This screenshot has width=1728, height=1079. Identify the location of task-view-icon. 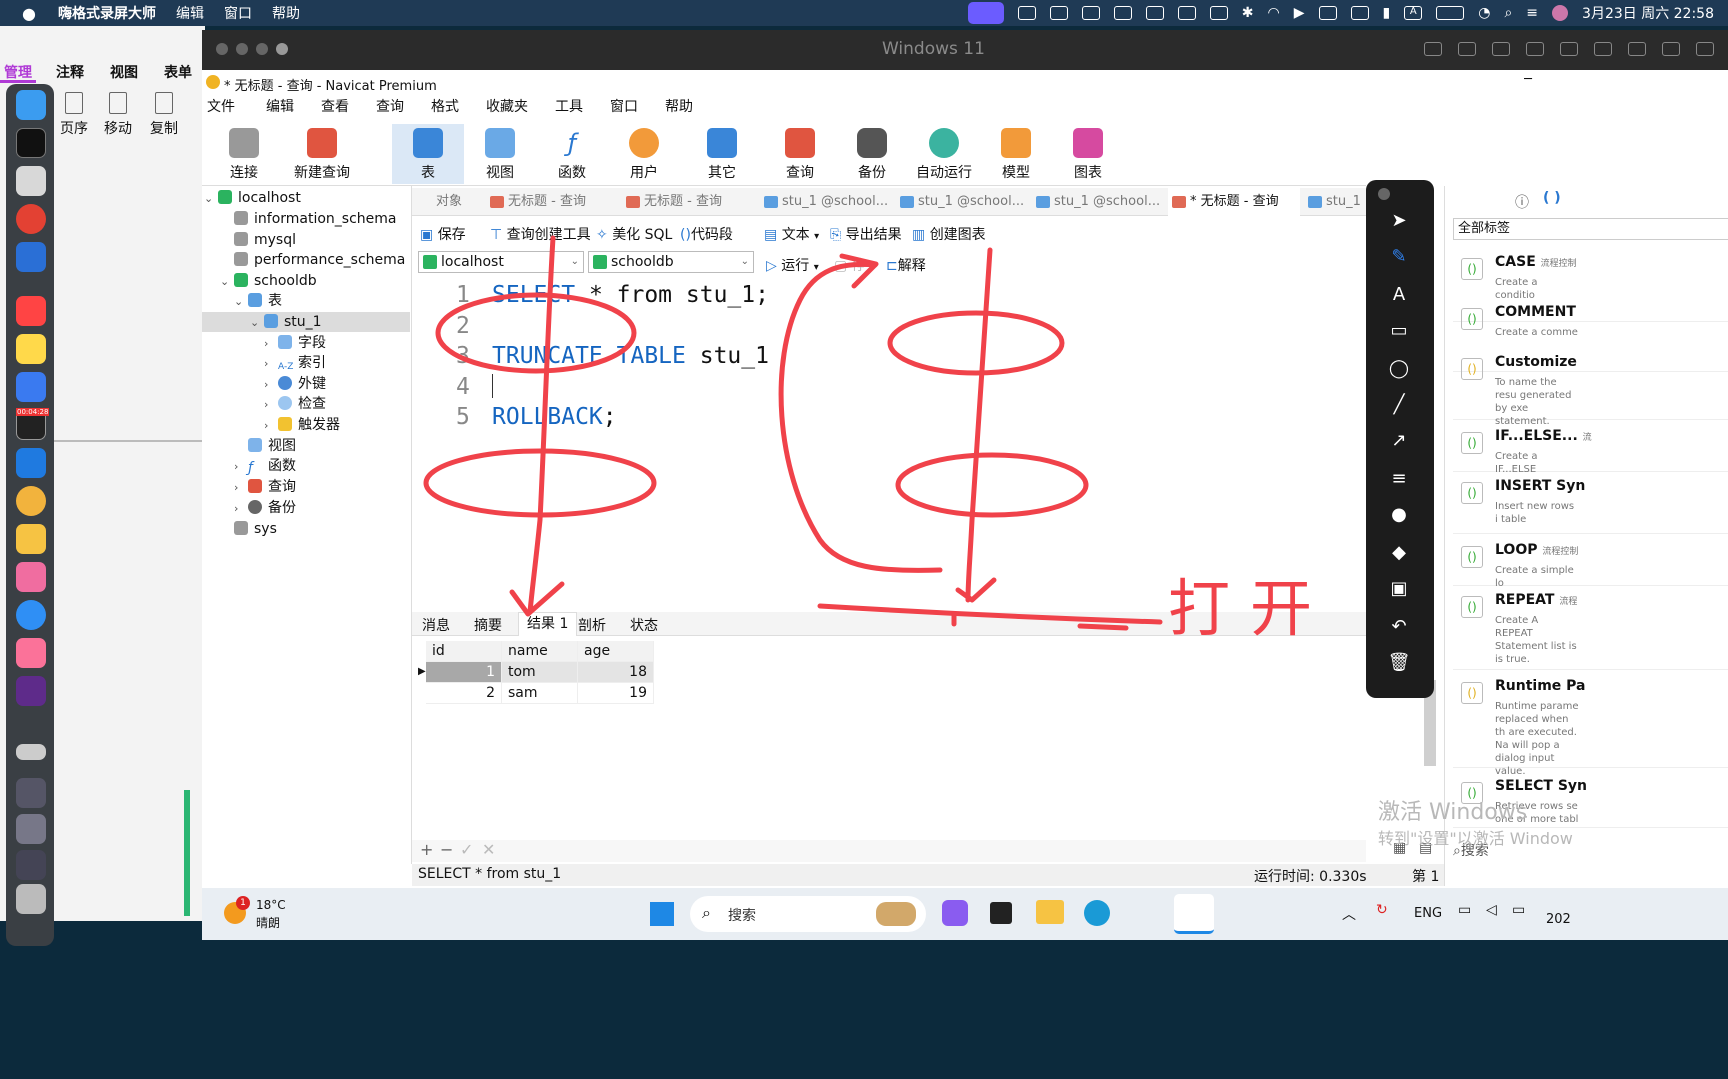
(1001, 913).